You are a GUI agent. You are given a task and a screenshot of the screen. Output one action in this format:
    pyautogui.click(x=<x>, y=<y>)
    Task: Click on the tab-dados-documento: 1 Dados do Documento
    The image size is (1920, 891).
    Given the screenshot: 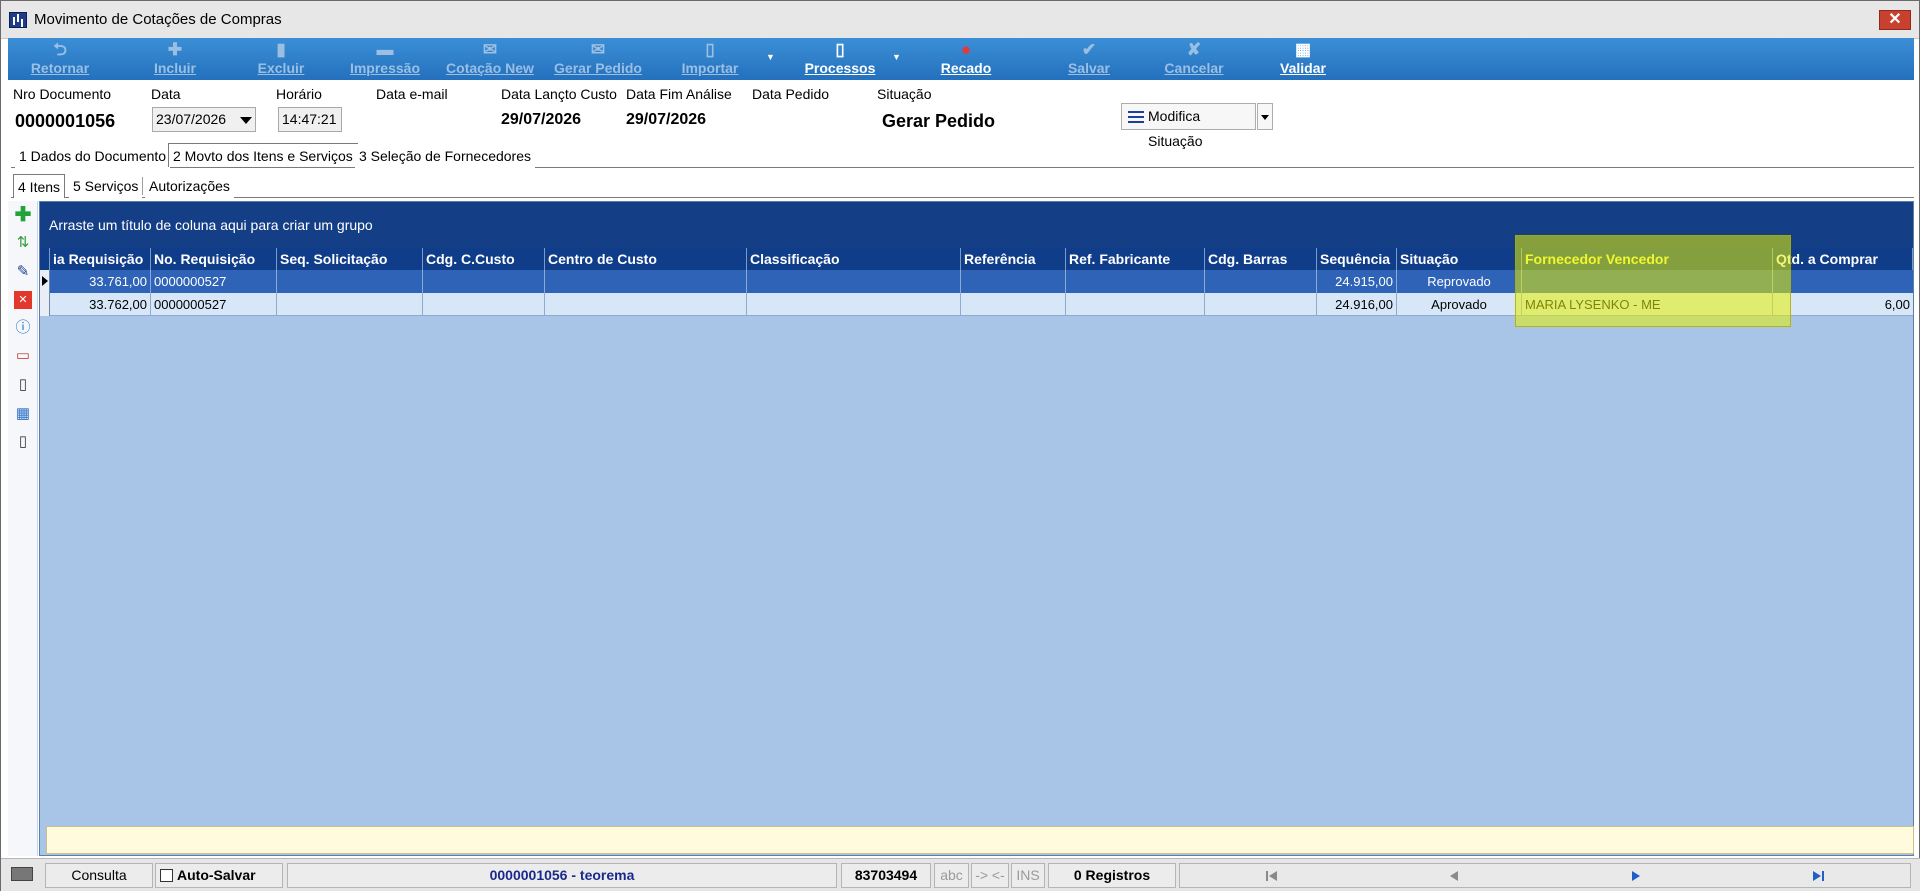 What is the action you would take?
    pyautogui.click(x=93, y=156)
    